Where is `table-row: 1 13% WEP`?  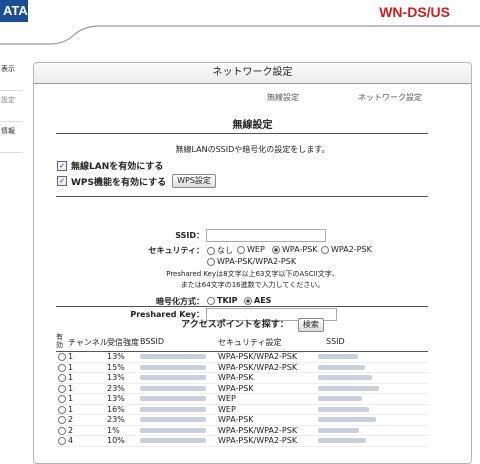
table-row: 1 13% WEP is located at coordinates (242, 399).